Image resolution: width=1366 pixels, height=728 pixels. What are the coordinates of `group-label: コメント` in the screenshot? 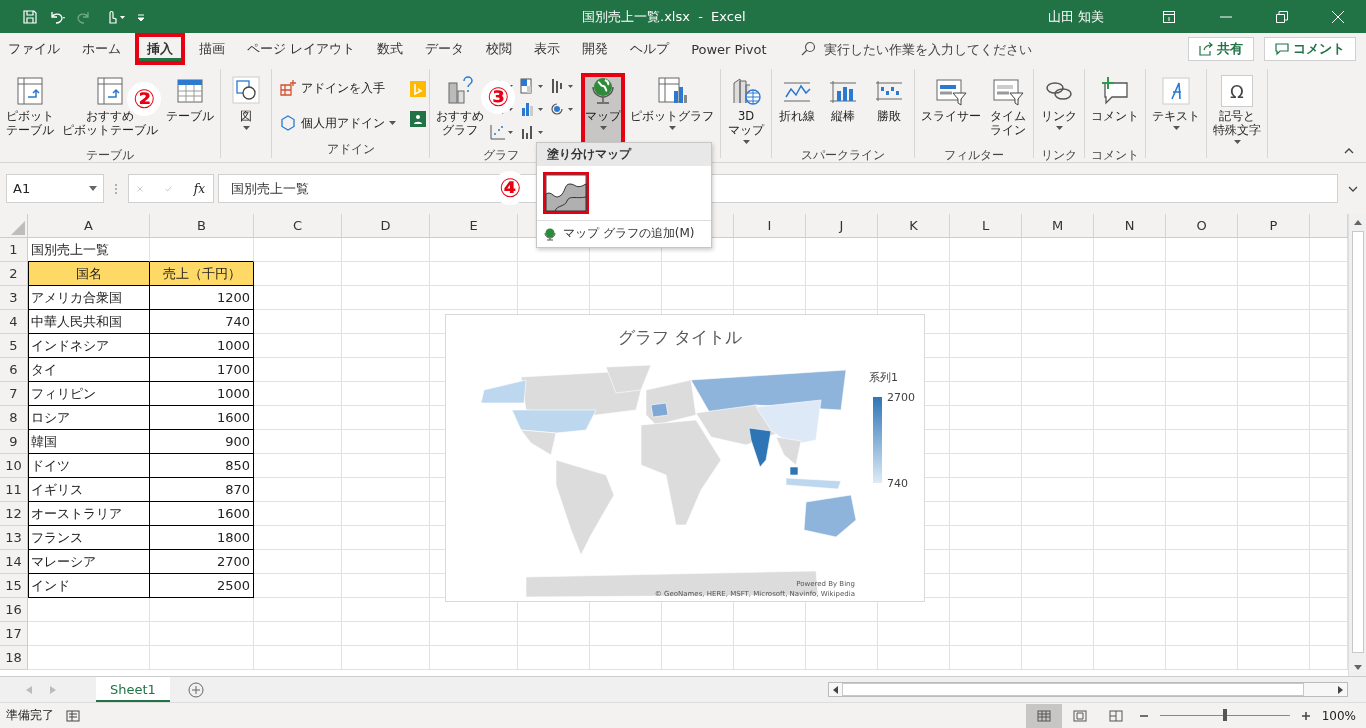 It's located at (1115, 154).